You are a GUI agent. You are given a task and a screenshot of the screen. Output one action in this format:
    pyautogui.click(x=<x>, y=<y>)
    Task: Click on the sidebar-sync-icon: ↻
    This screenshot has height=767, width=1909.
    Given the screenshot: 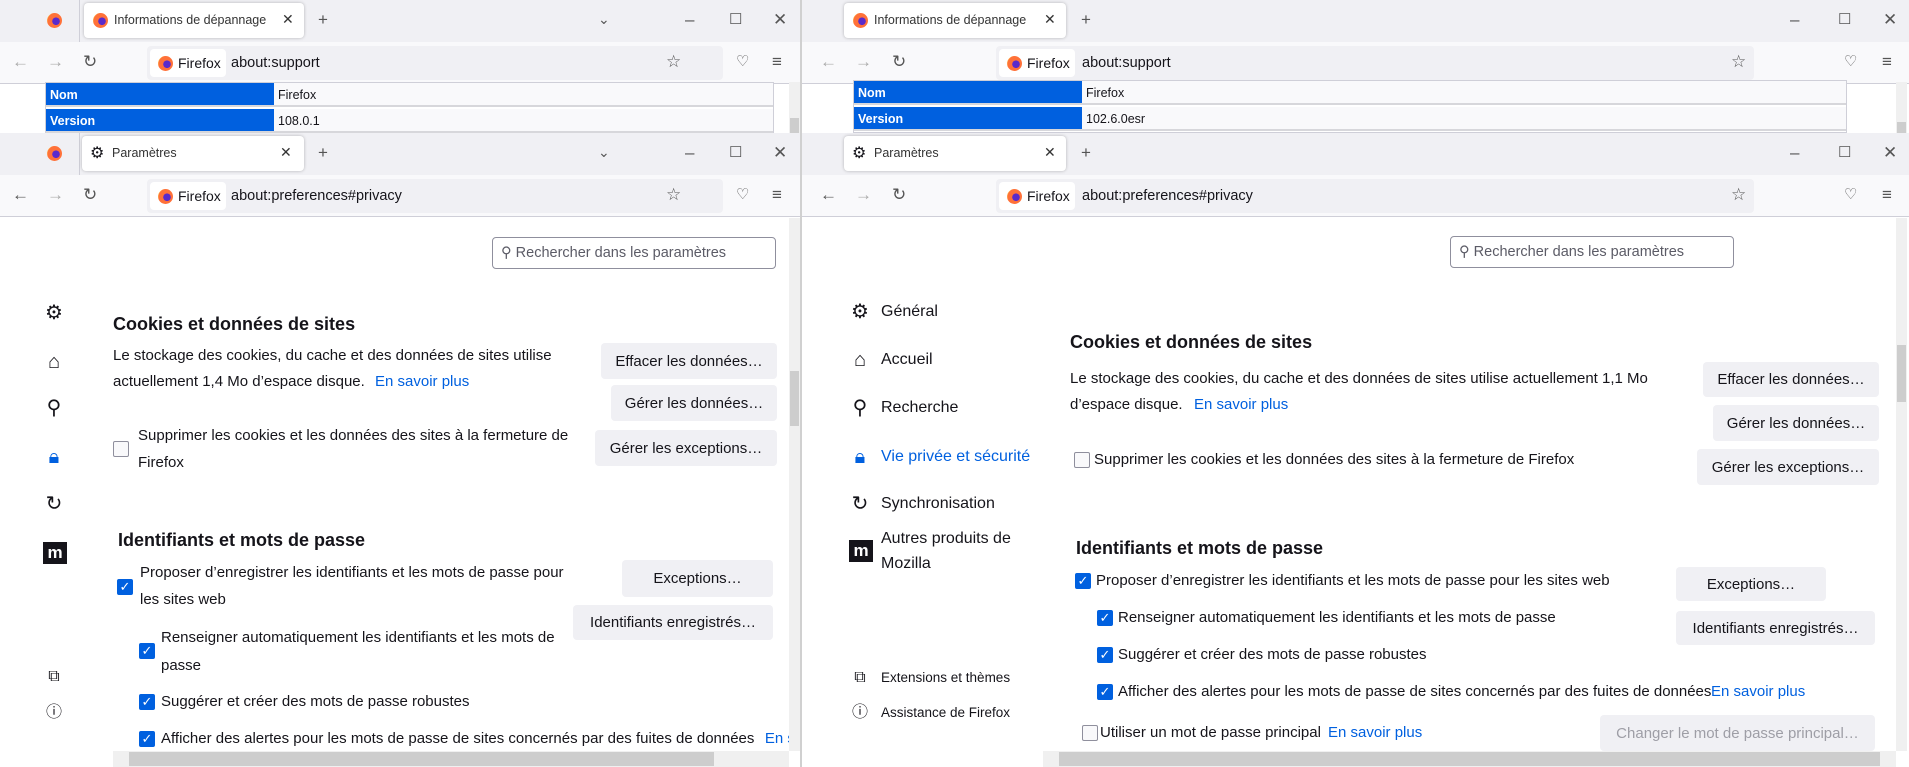 What is the action you would take?
    pyautogui.click(x=54, y=504)
    